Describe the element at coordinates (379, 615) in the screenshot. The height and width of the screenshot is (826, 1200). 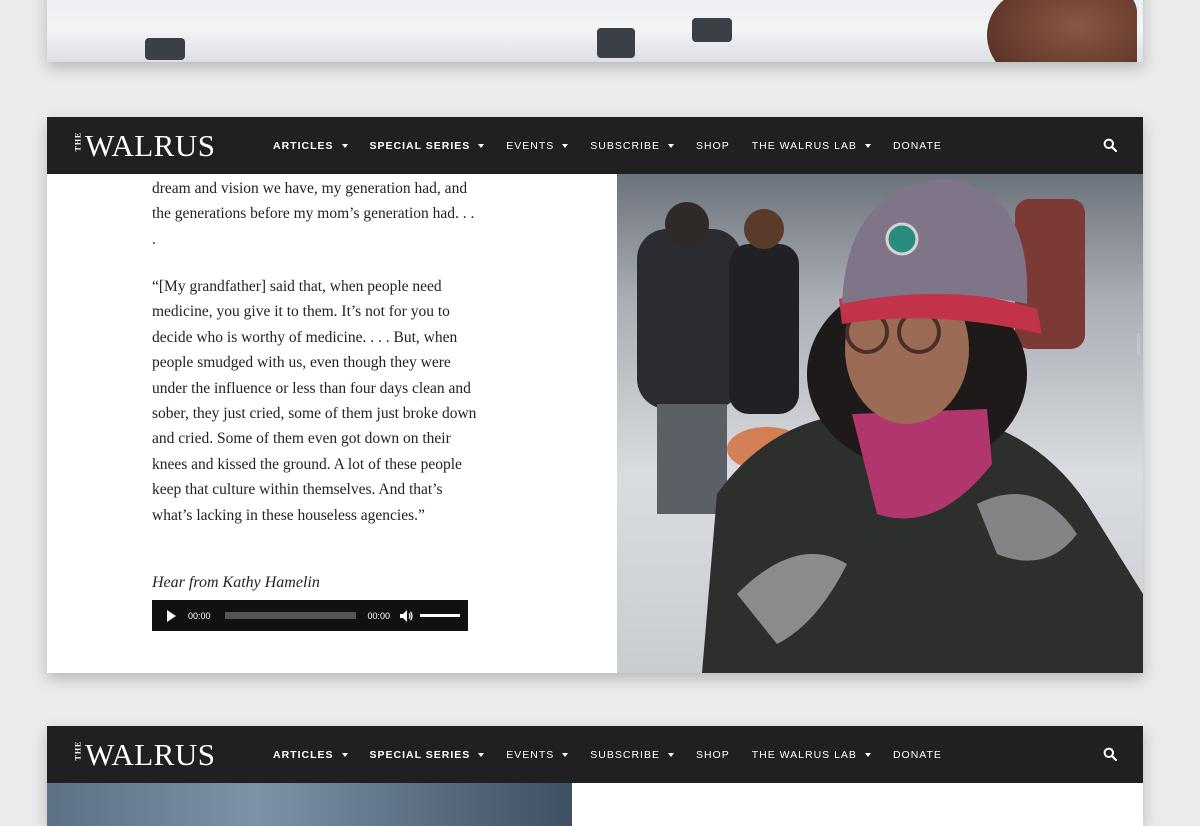
I see `duration-time: 00:00` at that location.